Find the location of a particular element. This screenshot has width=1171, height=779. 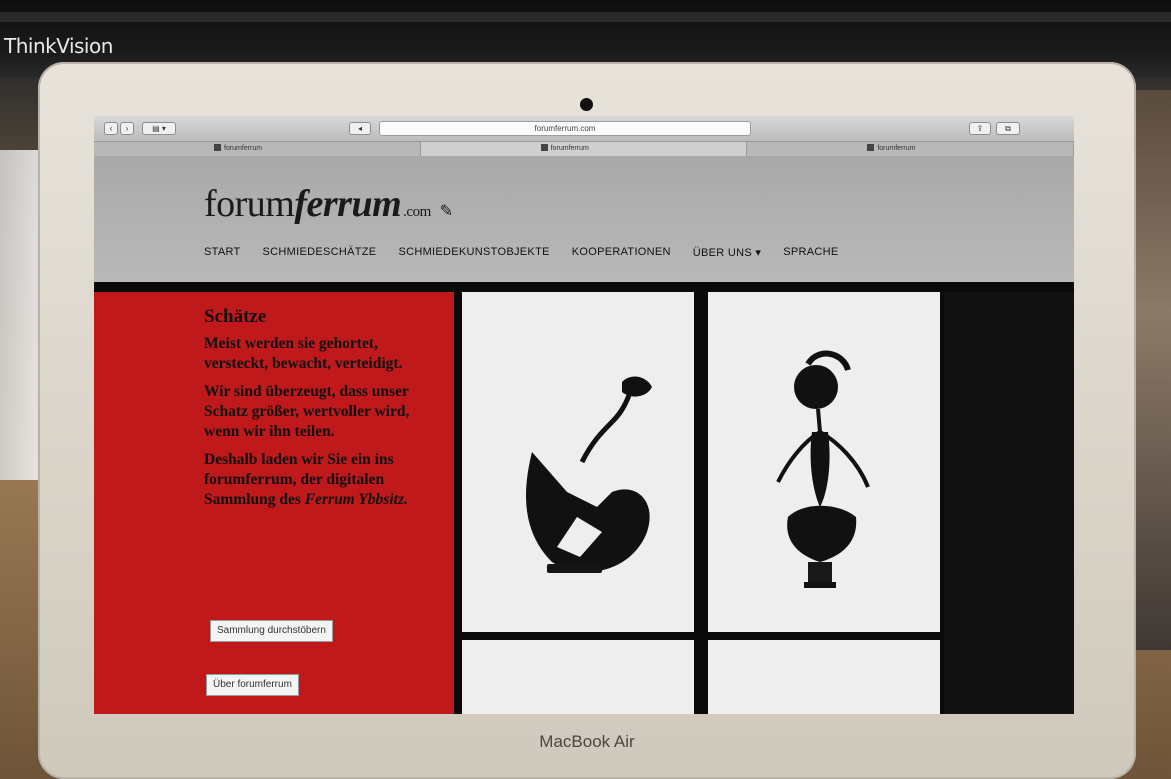

browser-tab-active: forumferrum is located at coordinates (584, 149).